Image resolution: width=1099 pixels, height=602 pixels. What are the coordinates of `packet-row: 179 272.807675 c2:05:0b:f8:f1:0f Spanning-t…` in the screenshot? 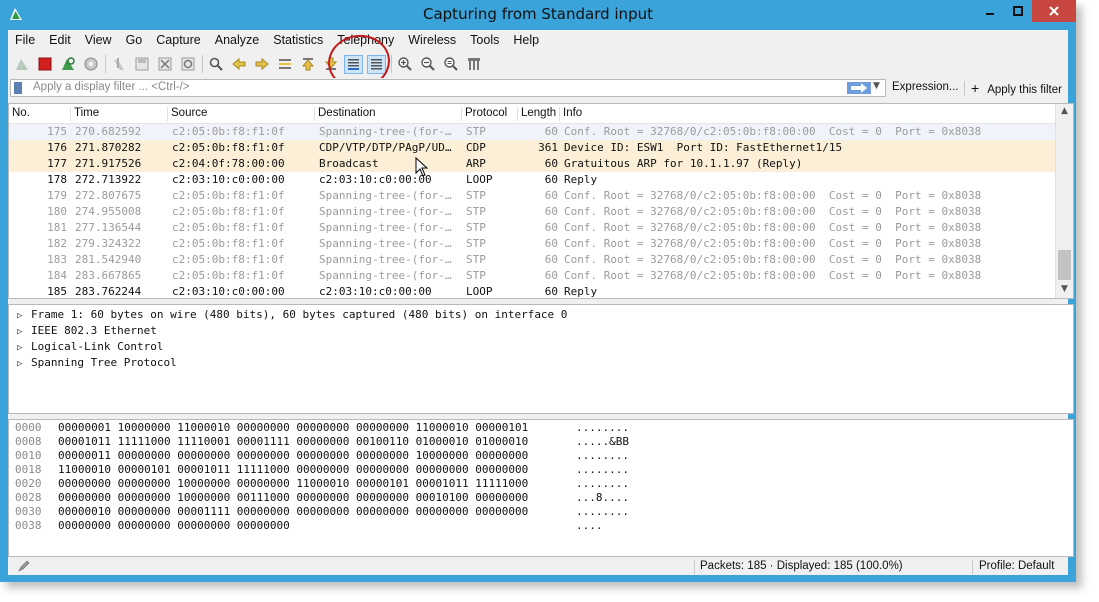 It's located at (533, 196).